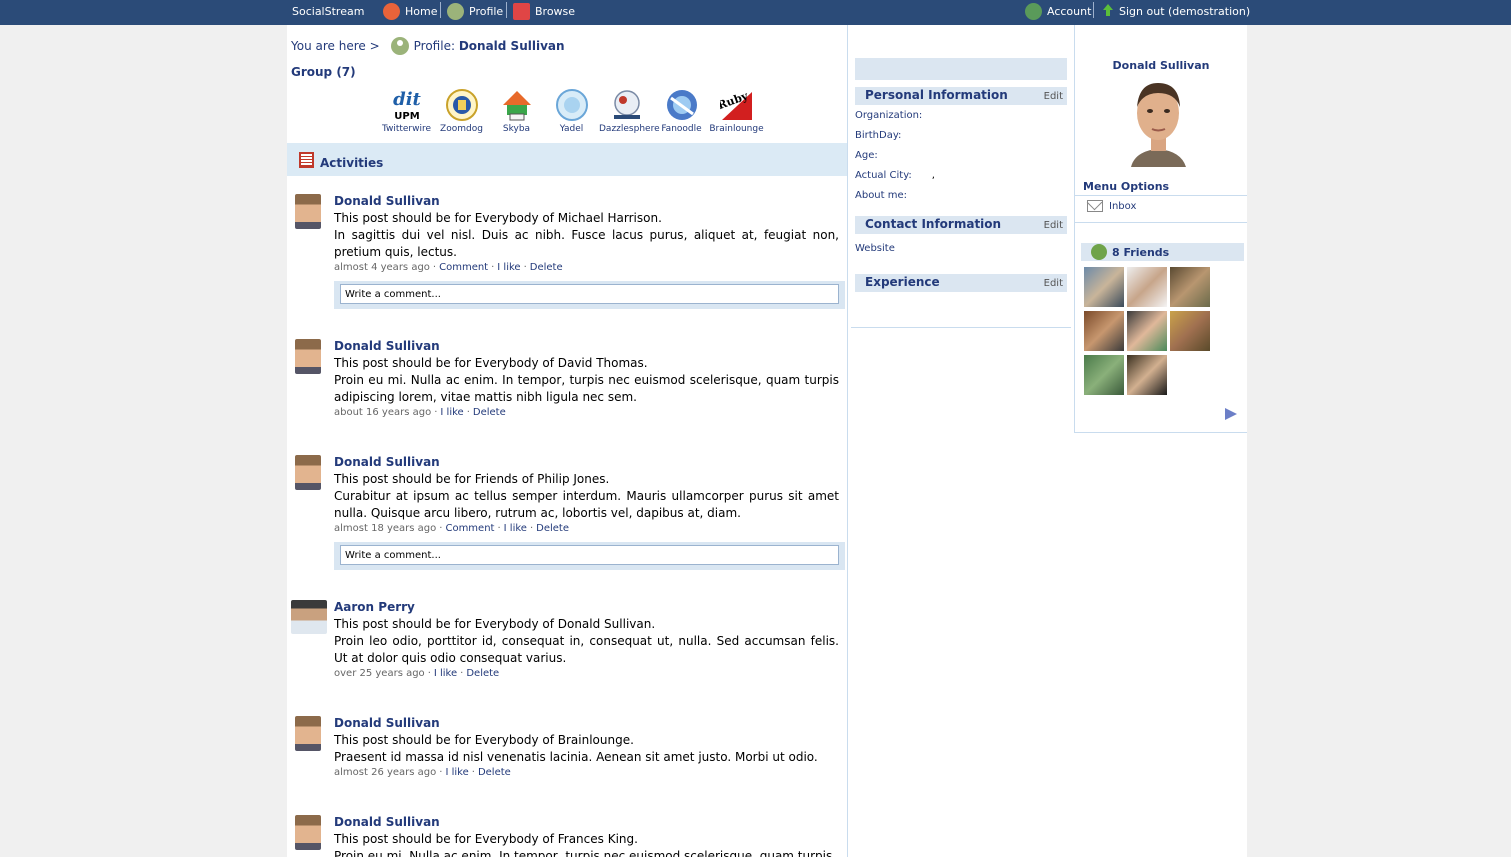  What do you see at coordinates (736, 129) in the screenshot?
I see `group-name: Brainlounge` at bounding box center [736, 129].